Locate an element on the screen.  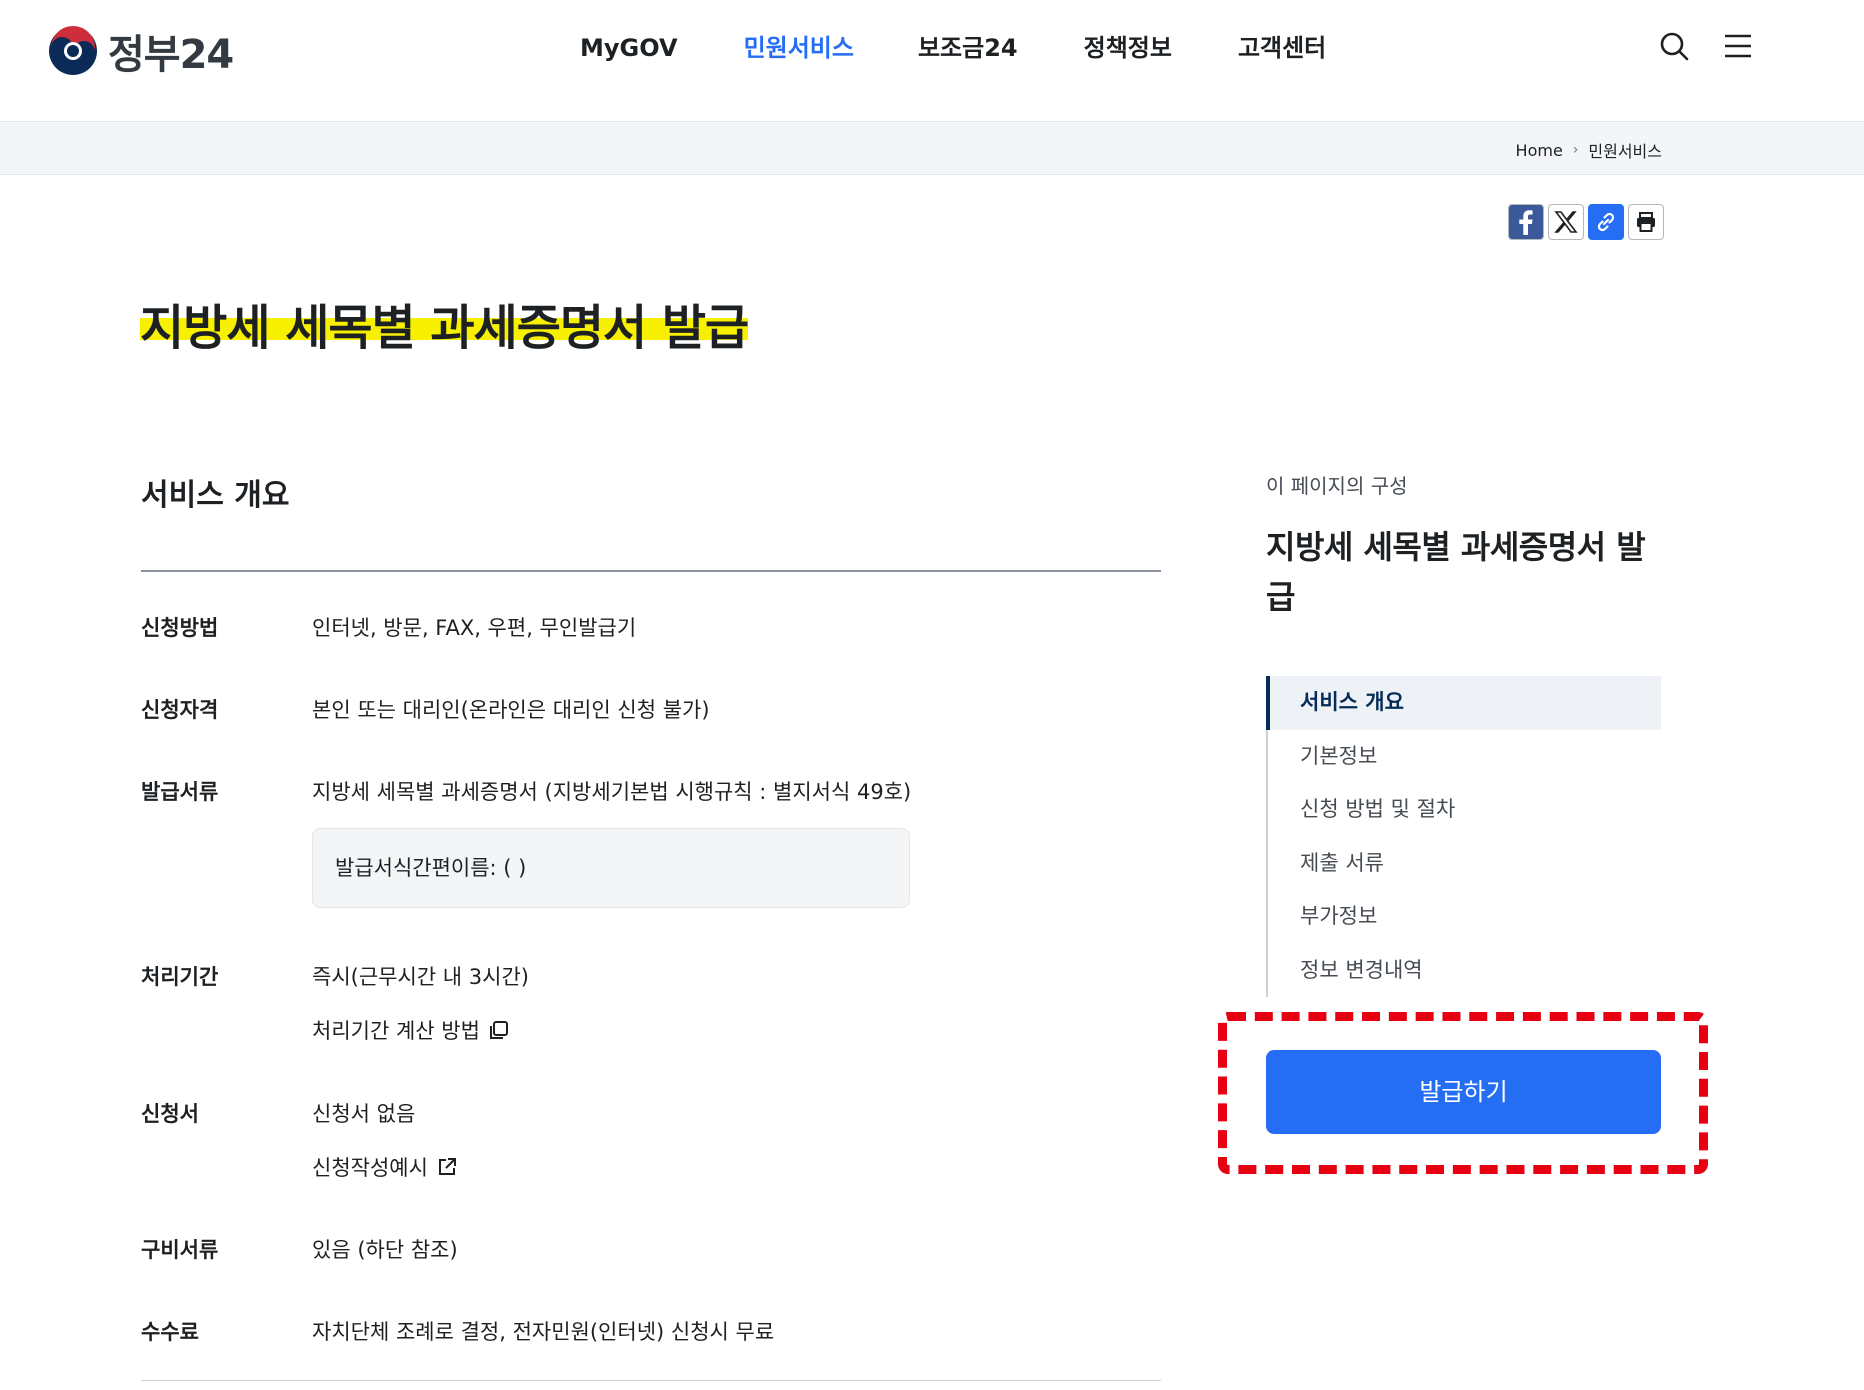
share-toolbar is located at coordinates (1586, 222).